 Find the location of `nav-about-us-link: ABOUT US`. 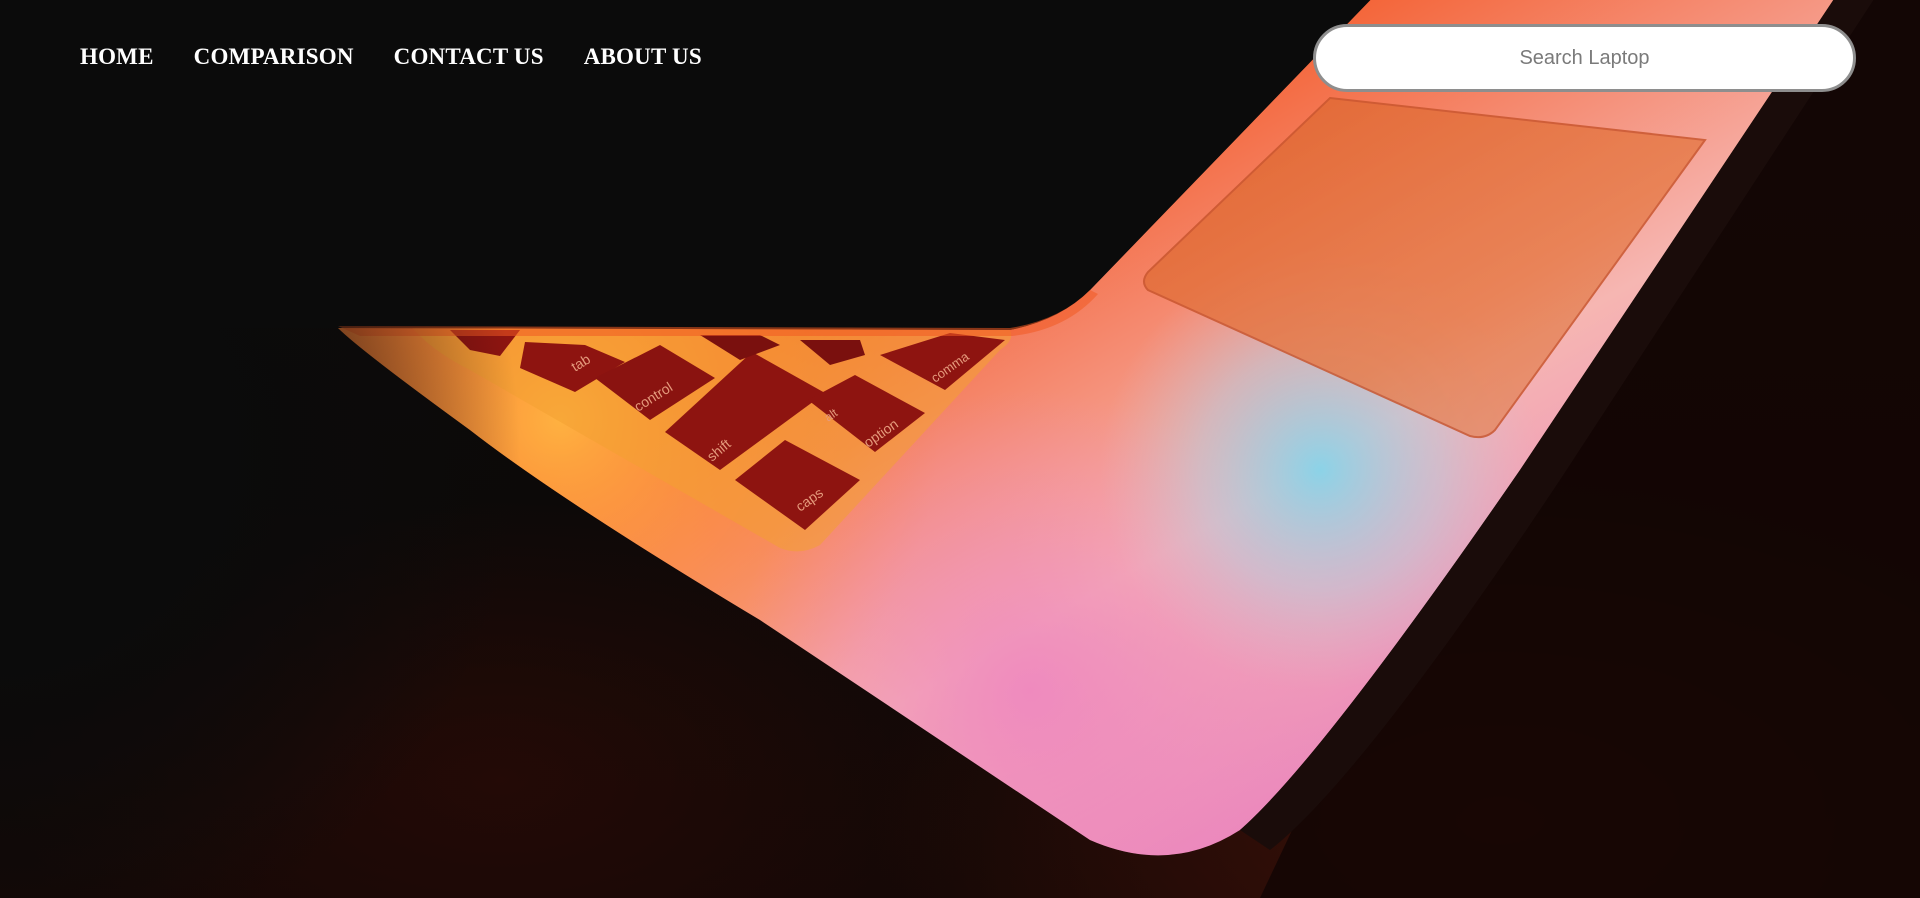

nav-about-us-link: ABOUT US is located at coordinates (643, 57).